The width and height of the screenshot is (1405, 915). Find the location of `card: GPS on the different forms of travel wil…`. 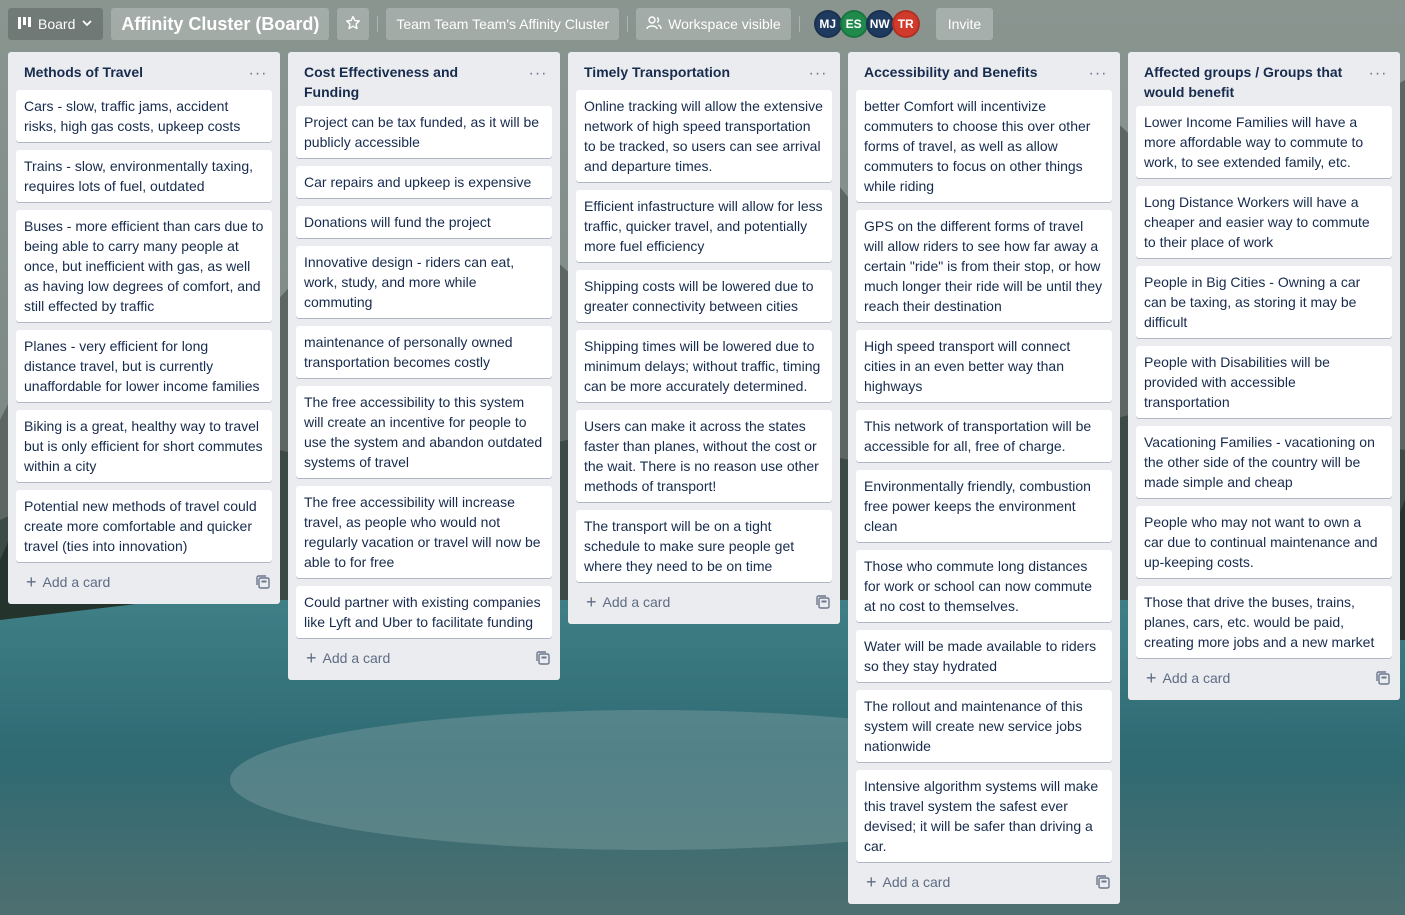

card: GPS on the different forms of travel wil… is located at coordinates (984, 266).